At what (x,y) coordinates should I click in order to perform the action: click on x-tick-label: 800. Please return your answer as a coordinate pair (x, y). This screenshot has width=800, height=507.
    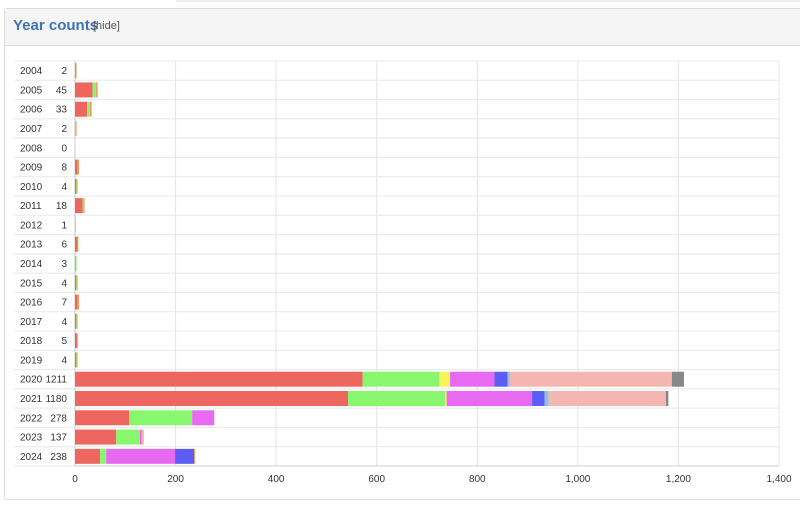
    Looking at the image, I should click on (477, 479).